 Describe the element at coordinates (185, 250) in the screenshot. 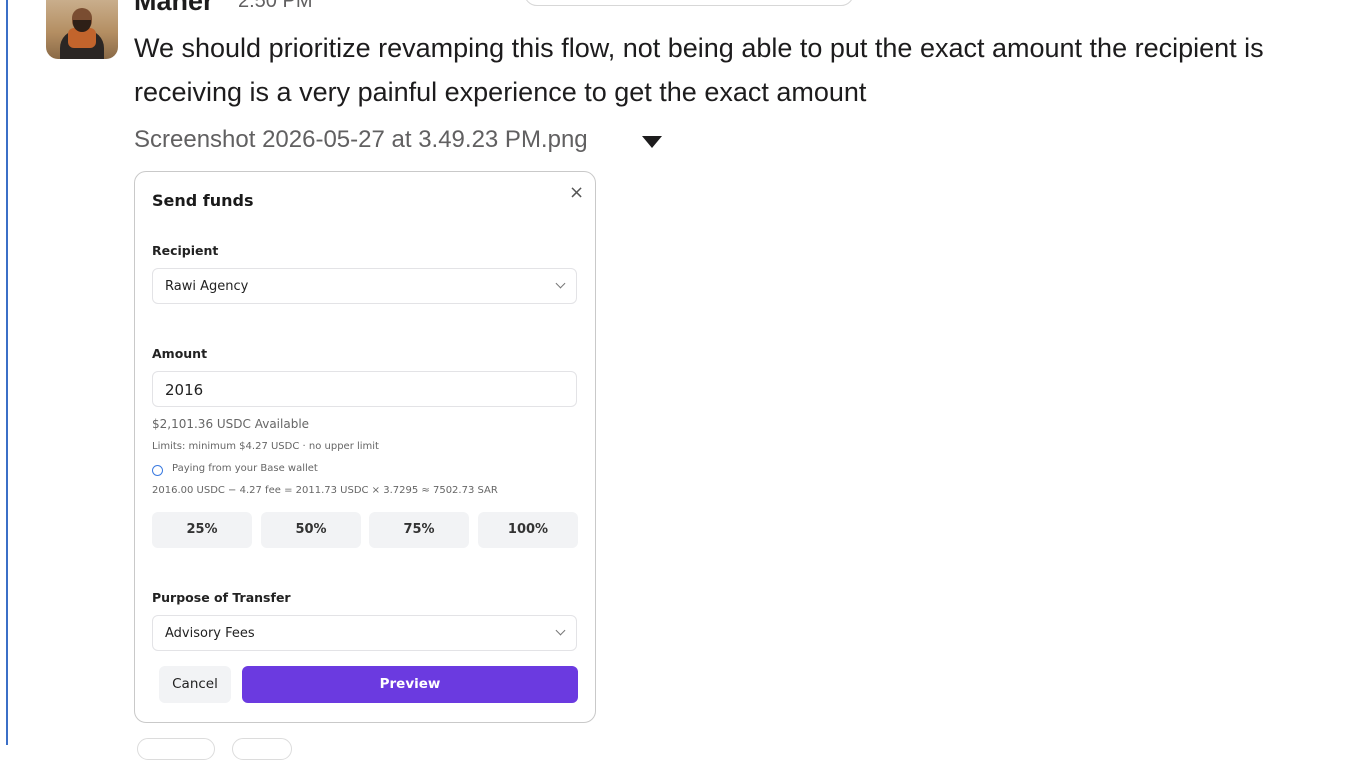

I see `recipient-label: Recipient` at that location.